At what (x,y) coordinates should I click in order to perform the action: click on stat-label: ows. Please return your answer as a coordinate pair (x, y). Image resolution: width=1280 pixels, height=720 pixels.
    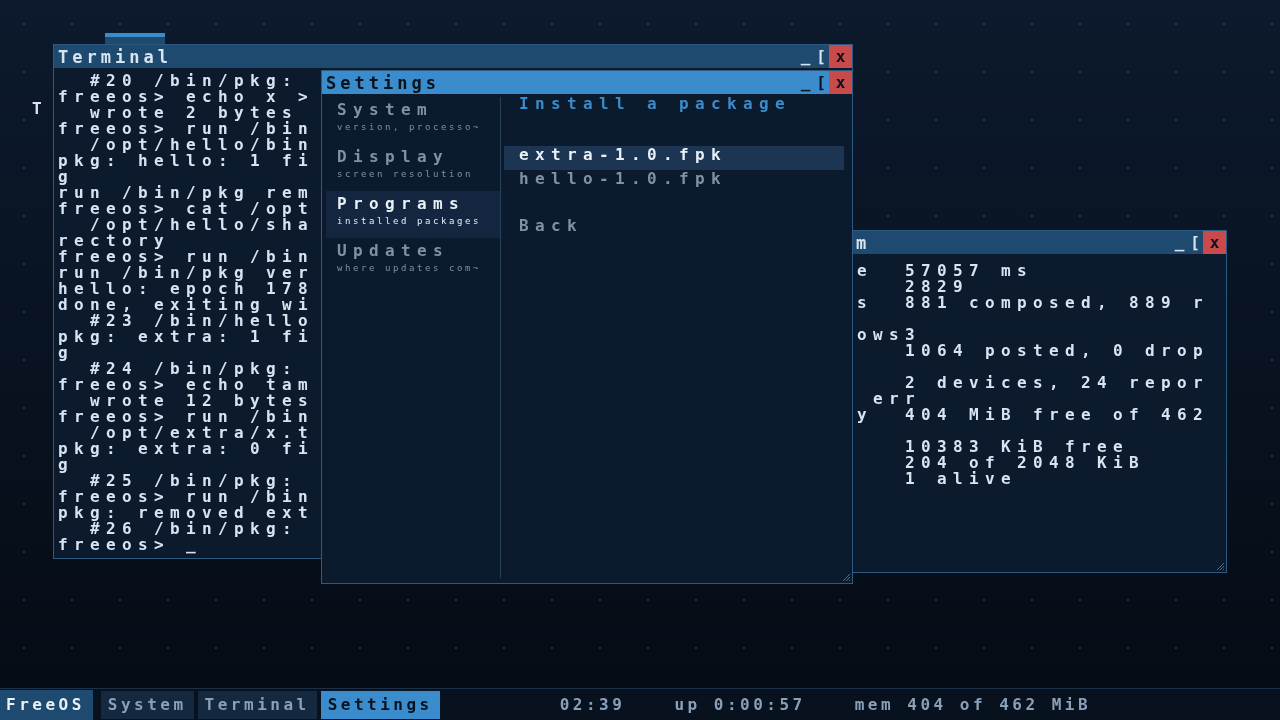
    Looking at the image, I should click on (881, 335).